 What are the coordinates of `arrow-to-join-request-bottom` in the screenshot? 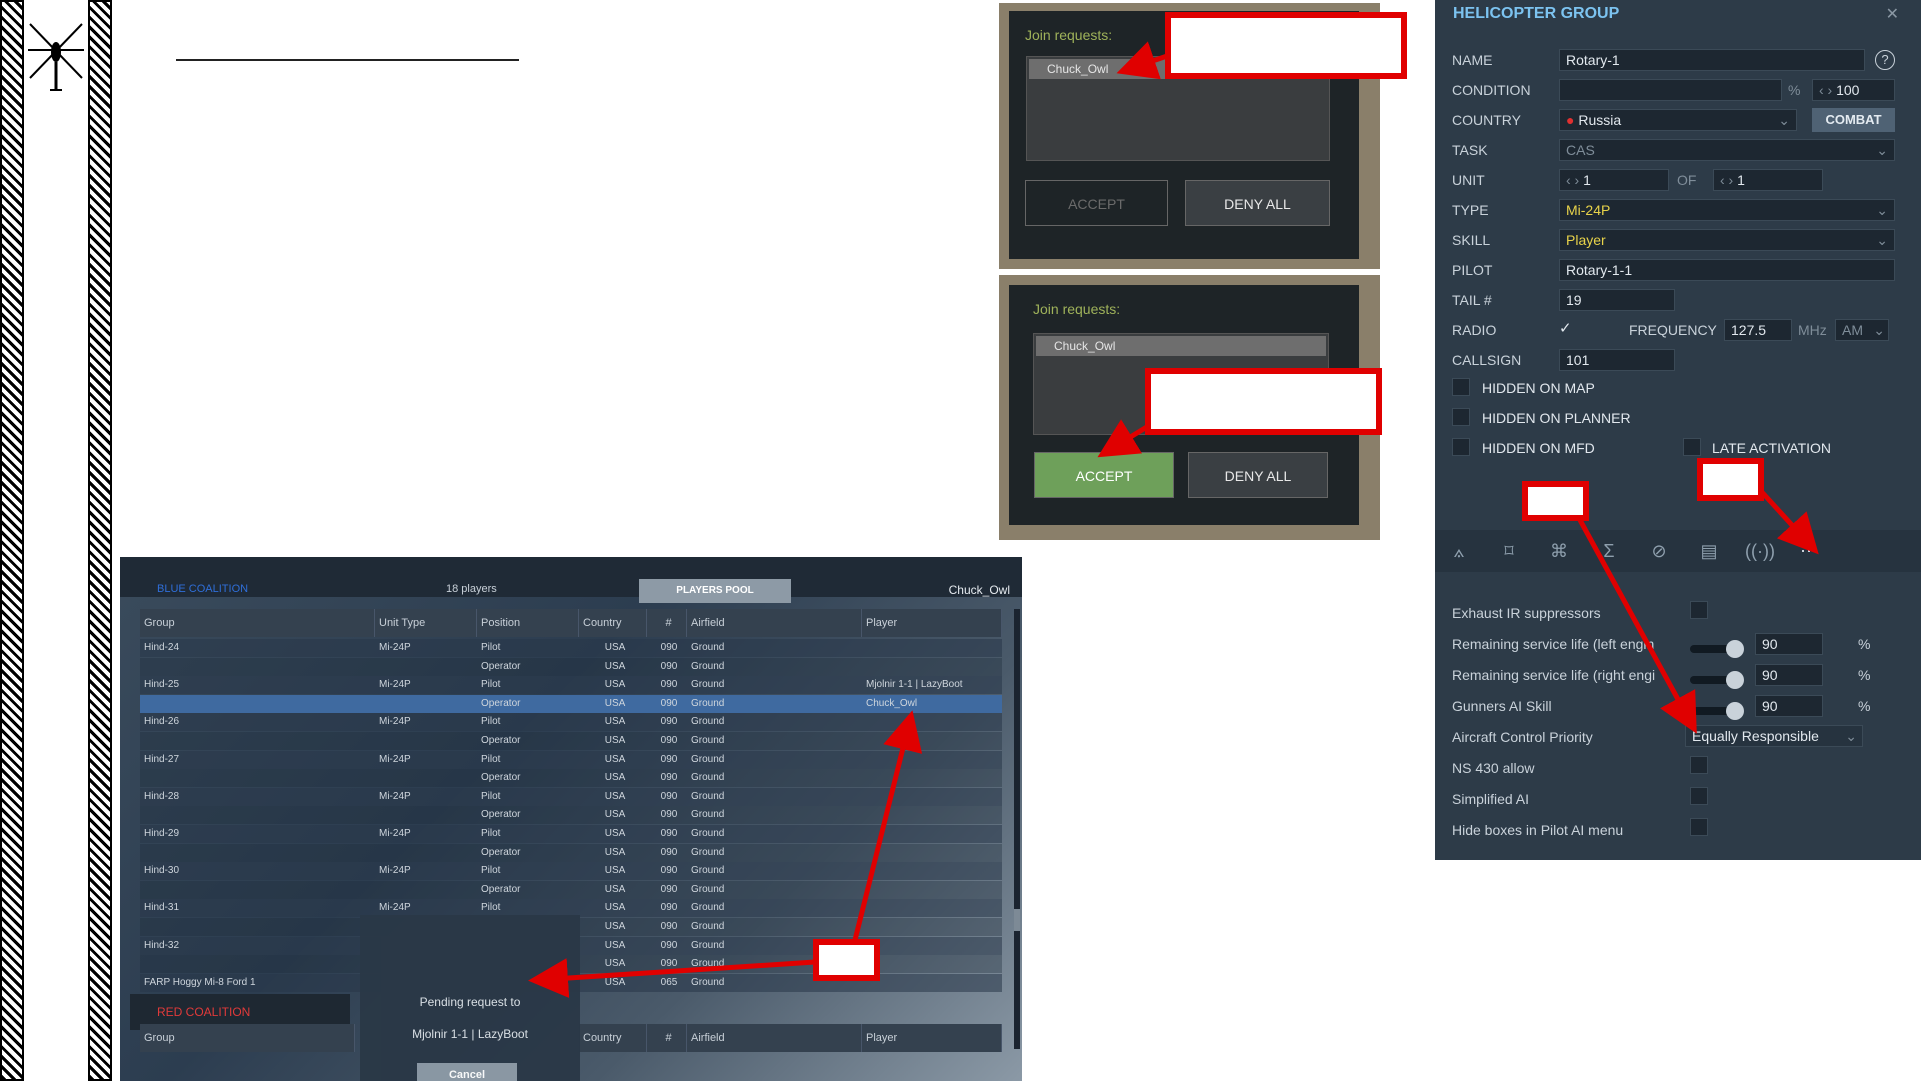 It's located at (1124, 438).